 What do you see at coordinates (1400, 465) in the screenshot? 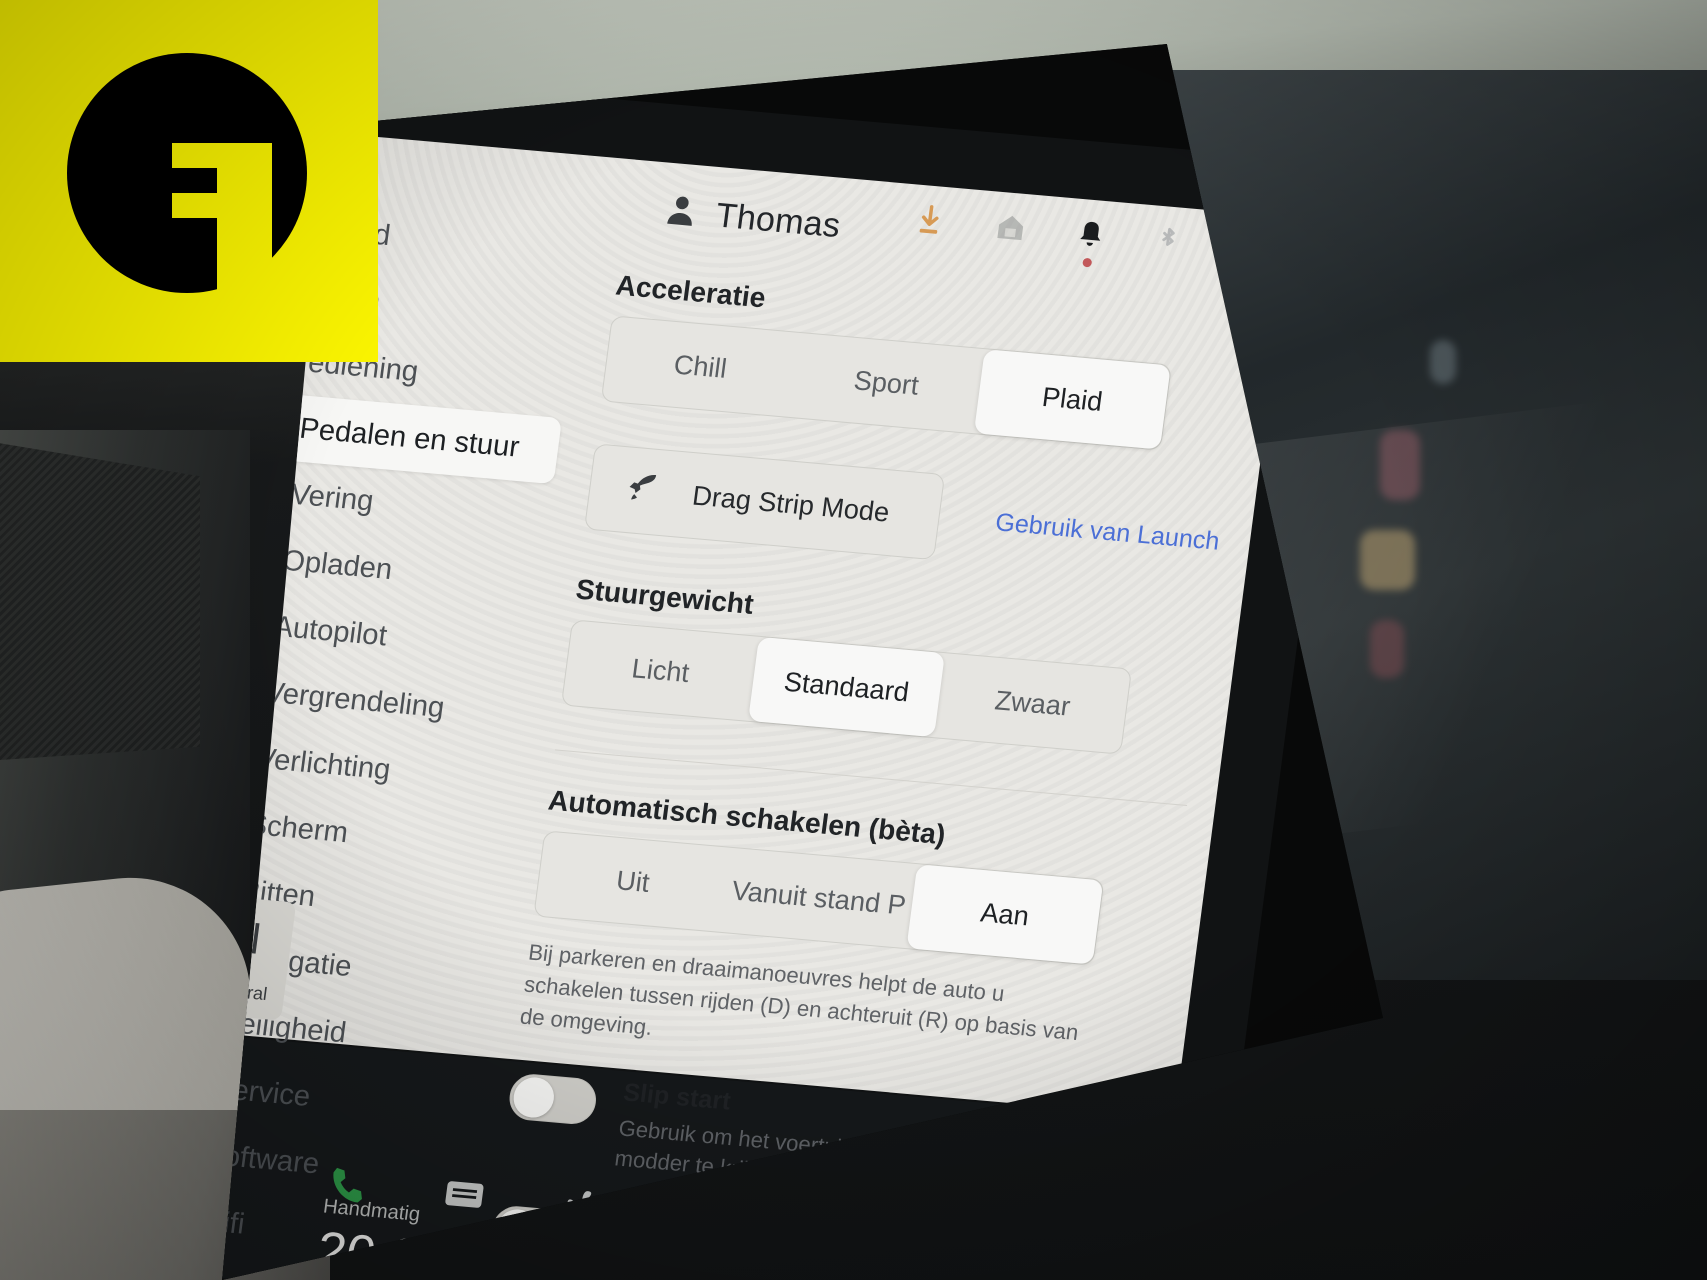
I see `background-blob-a` at bounding box center [1400, 465].